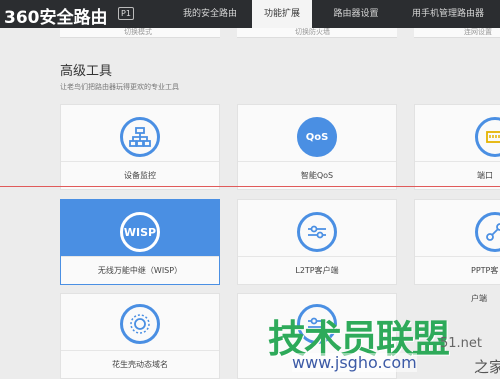 The image size is (500, 379). What do you see at coordinates (119, 87) in the screenshot?
I see `section-subtitle: 让老鸟们把路由器玩得更欢的专业工具` at bounding box center [119, 87].